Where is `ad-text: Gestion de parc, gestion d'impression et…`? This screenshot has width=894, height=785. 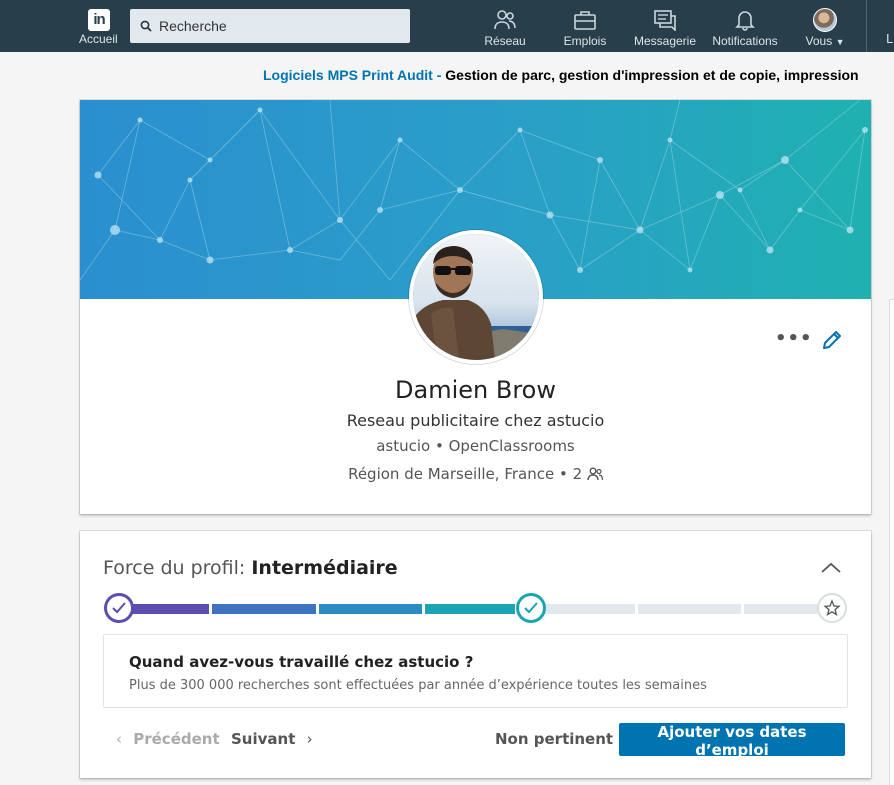 ad-text: Gestion de parc, gestion d'impression et… is located at coordinates (651, 75).